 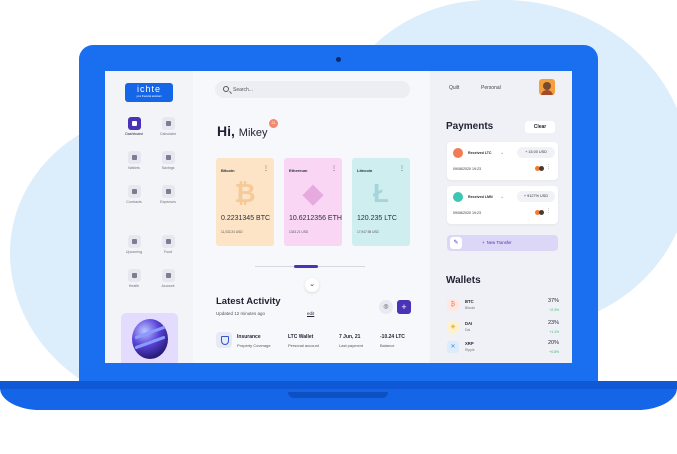 What do you see at coordinates (246, 218) in the screenshot?
I see `card-amount: 0.2231345 BTC` at bounding box center [246, 218].